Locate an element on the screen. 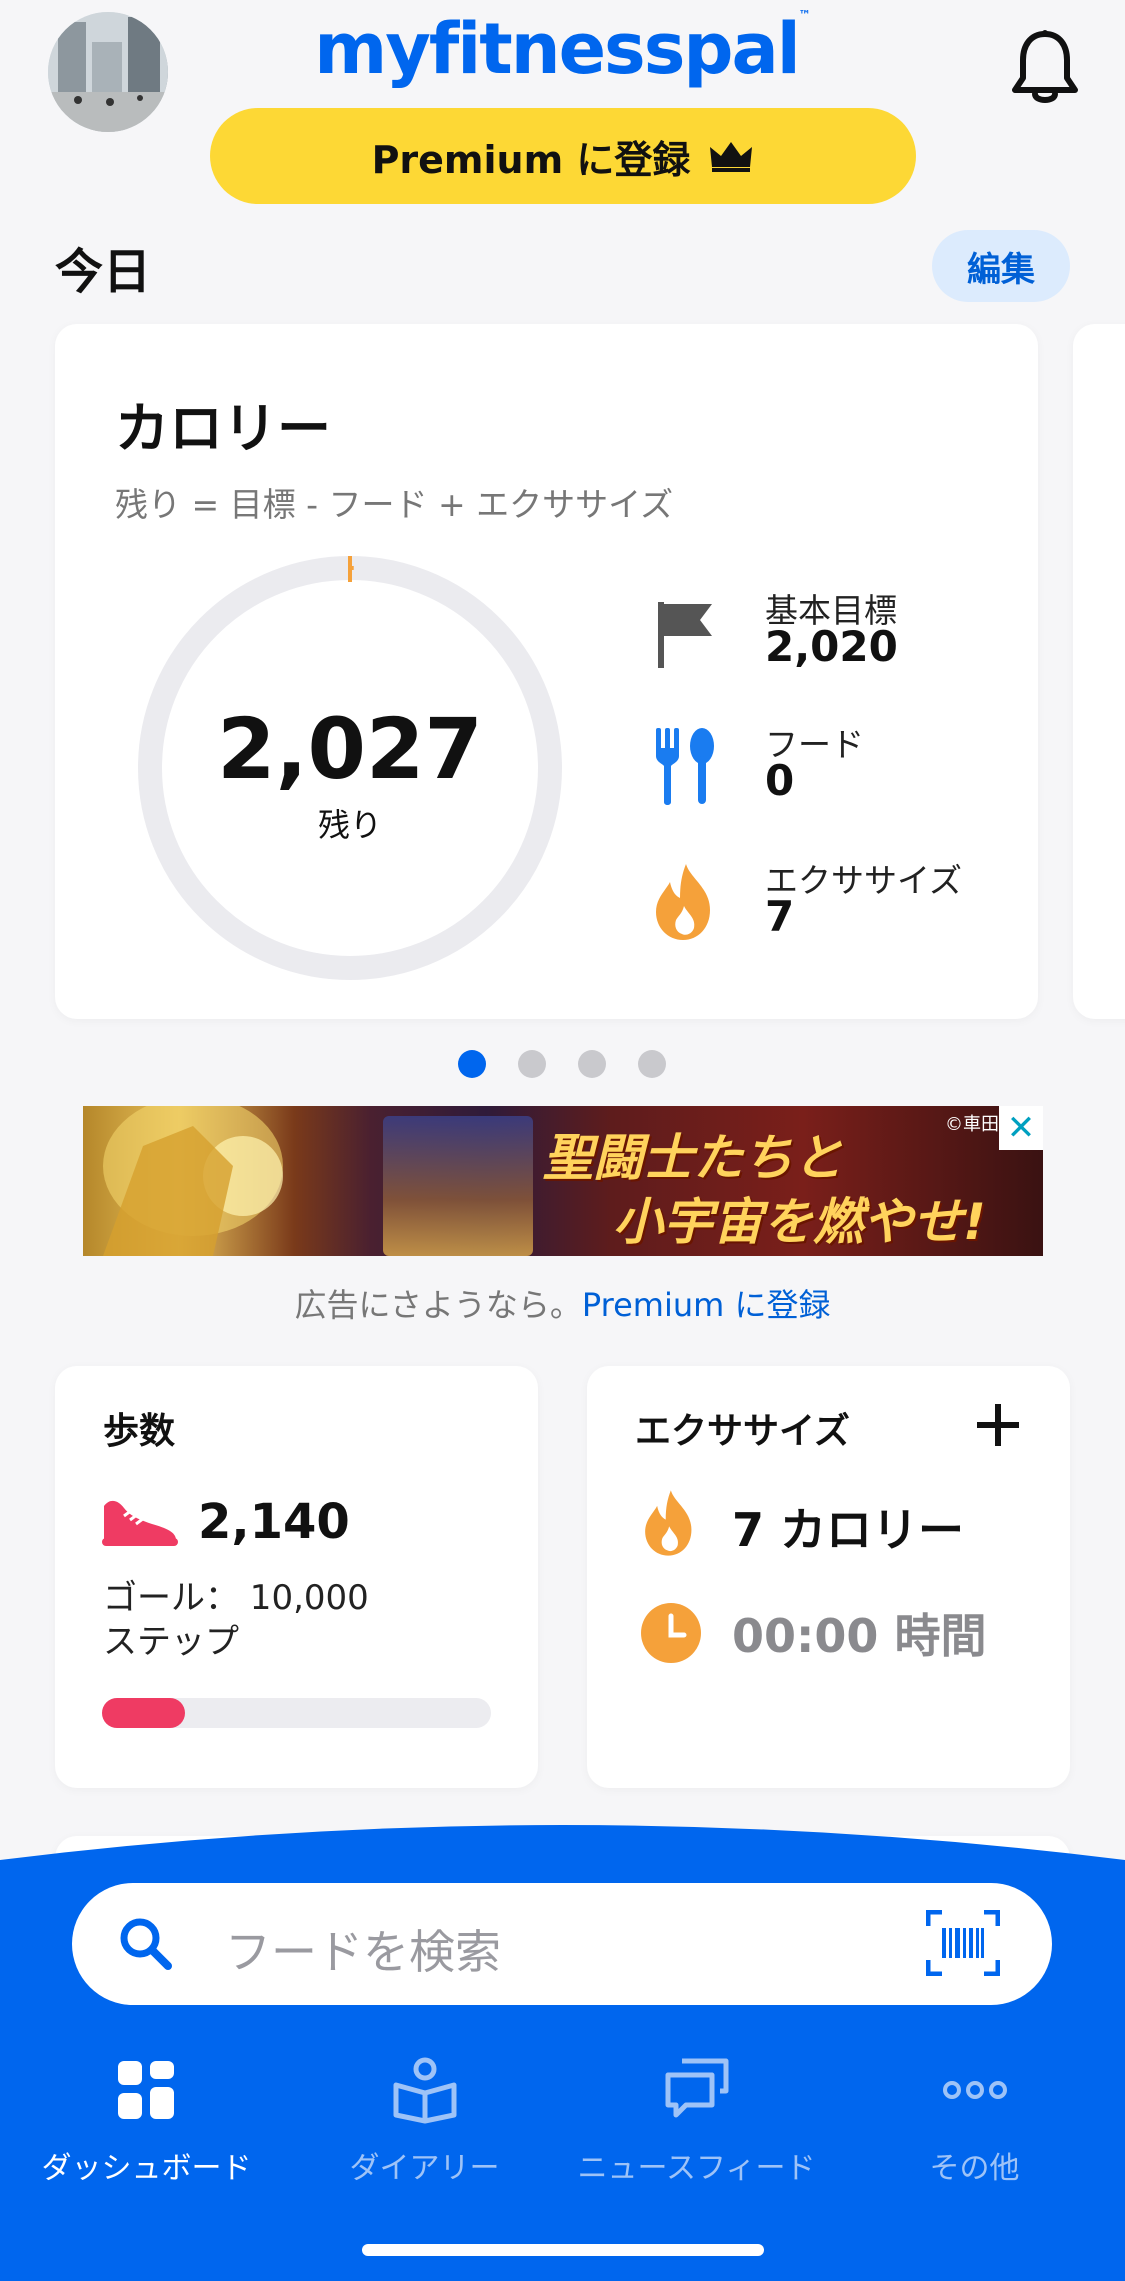 The width and height of the screenshot is (1125, 2281). ad-headline-line-2: 小宇宙を燃やせ! is located at coordinates (799, 1222).